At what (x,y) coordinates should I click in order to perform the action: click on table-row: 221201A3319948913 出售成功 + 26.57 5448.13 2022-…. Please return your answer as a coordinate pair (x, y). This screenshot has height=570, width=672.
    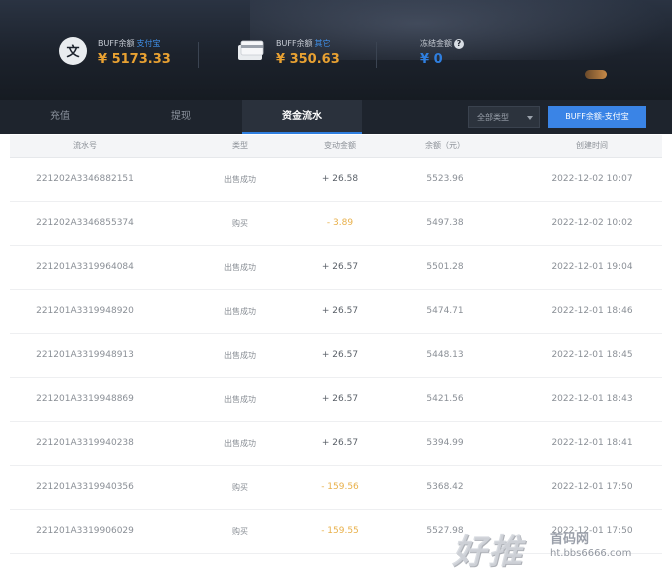
    Looking at the image, I should click on (336, 356).